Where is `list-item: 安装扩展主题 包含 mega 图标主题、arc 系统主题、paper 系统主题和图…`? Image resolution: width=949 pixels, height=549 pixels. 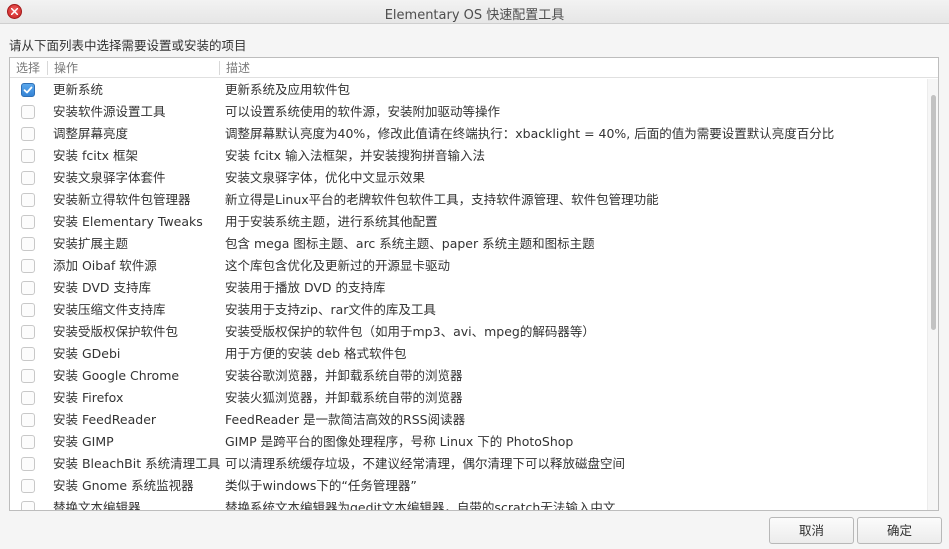 list-item: 安装扩展主题 包含 mega 图标主题、arc 系统主题、paper 系统主题和图… is located at coordinates (468, 244).